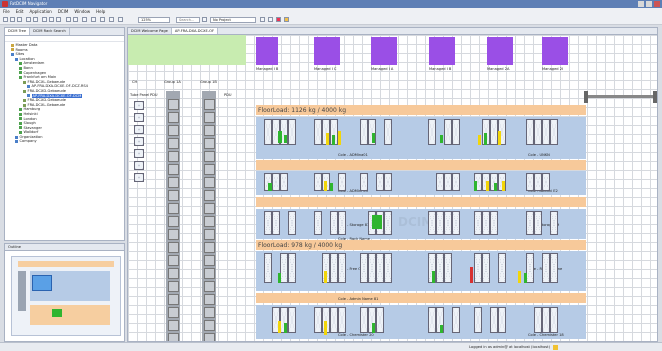  Describe the element at coordinates (6, 11) in the screenshot. I see `menu-file: File` at that location.